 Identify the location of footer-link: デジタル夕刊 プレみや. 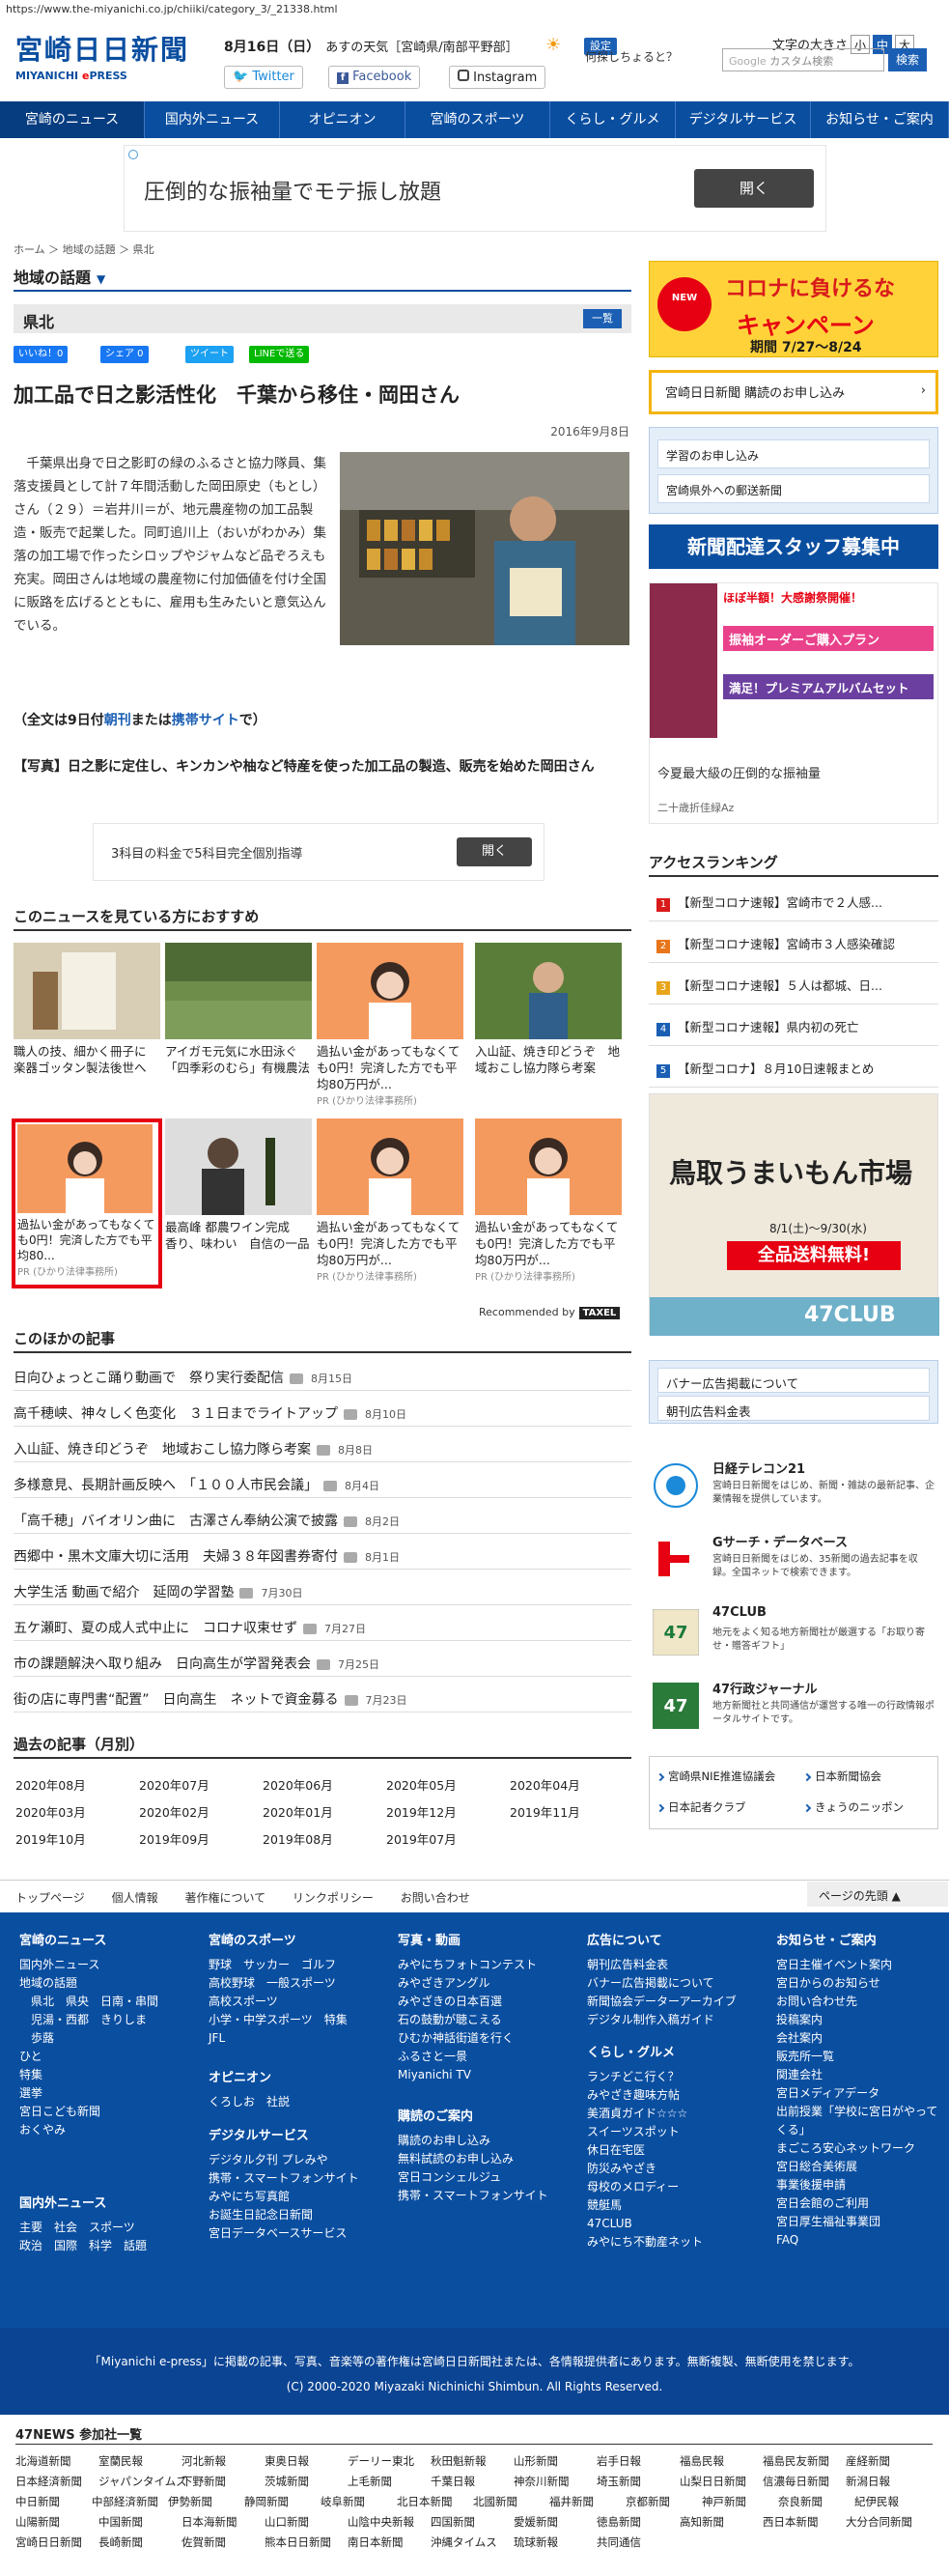
(284, 2160).